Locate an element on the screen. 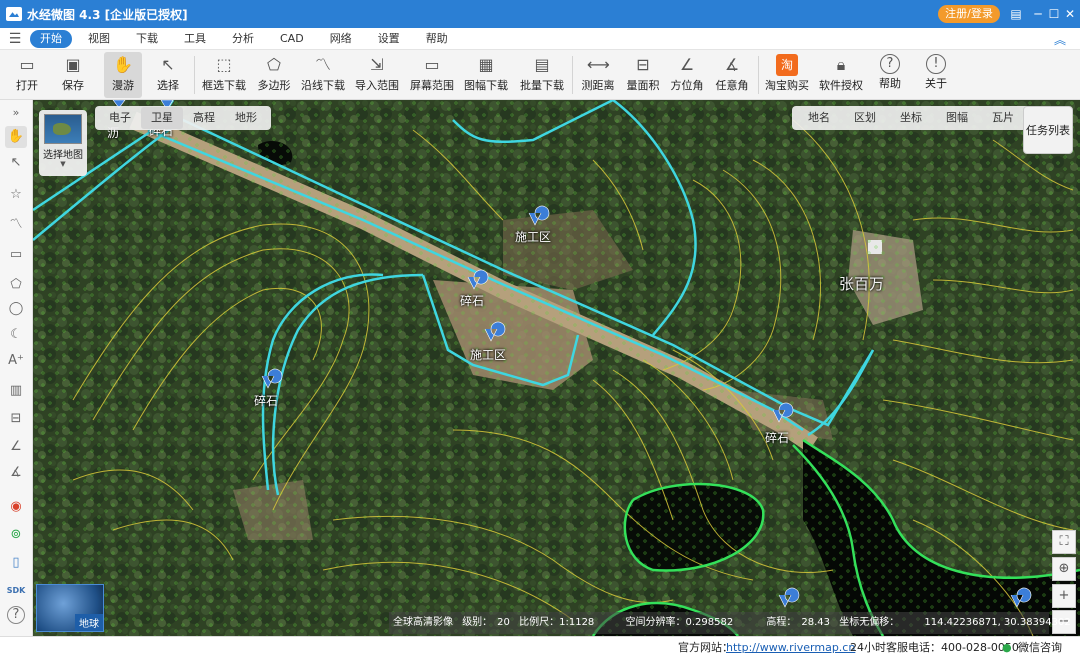 The width and height of the screenshot is (1080, 659). task-list-button: 任务列表 is located at coordinates (1048, 130).